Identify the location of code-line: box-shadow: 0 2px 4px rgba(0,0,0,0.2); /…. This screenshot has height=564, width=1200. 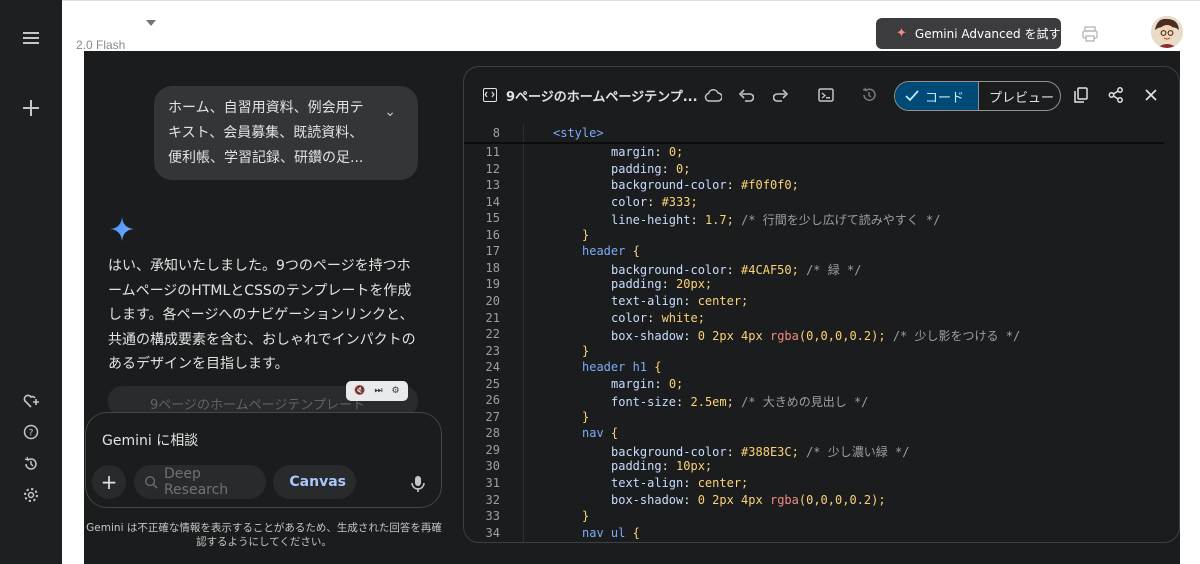
(816, 336).